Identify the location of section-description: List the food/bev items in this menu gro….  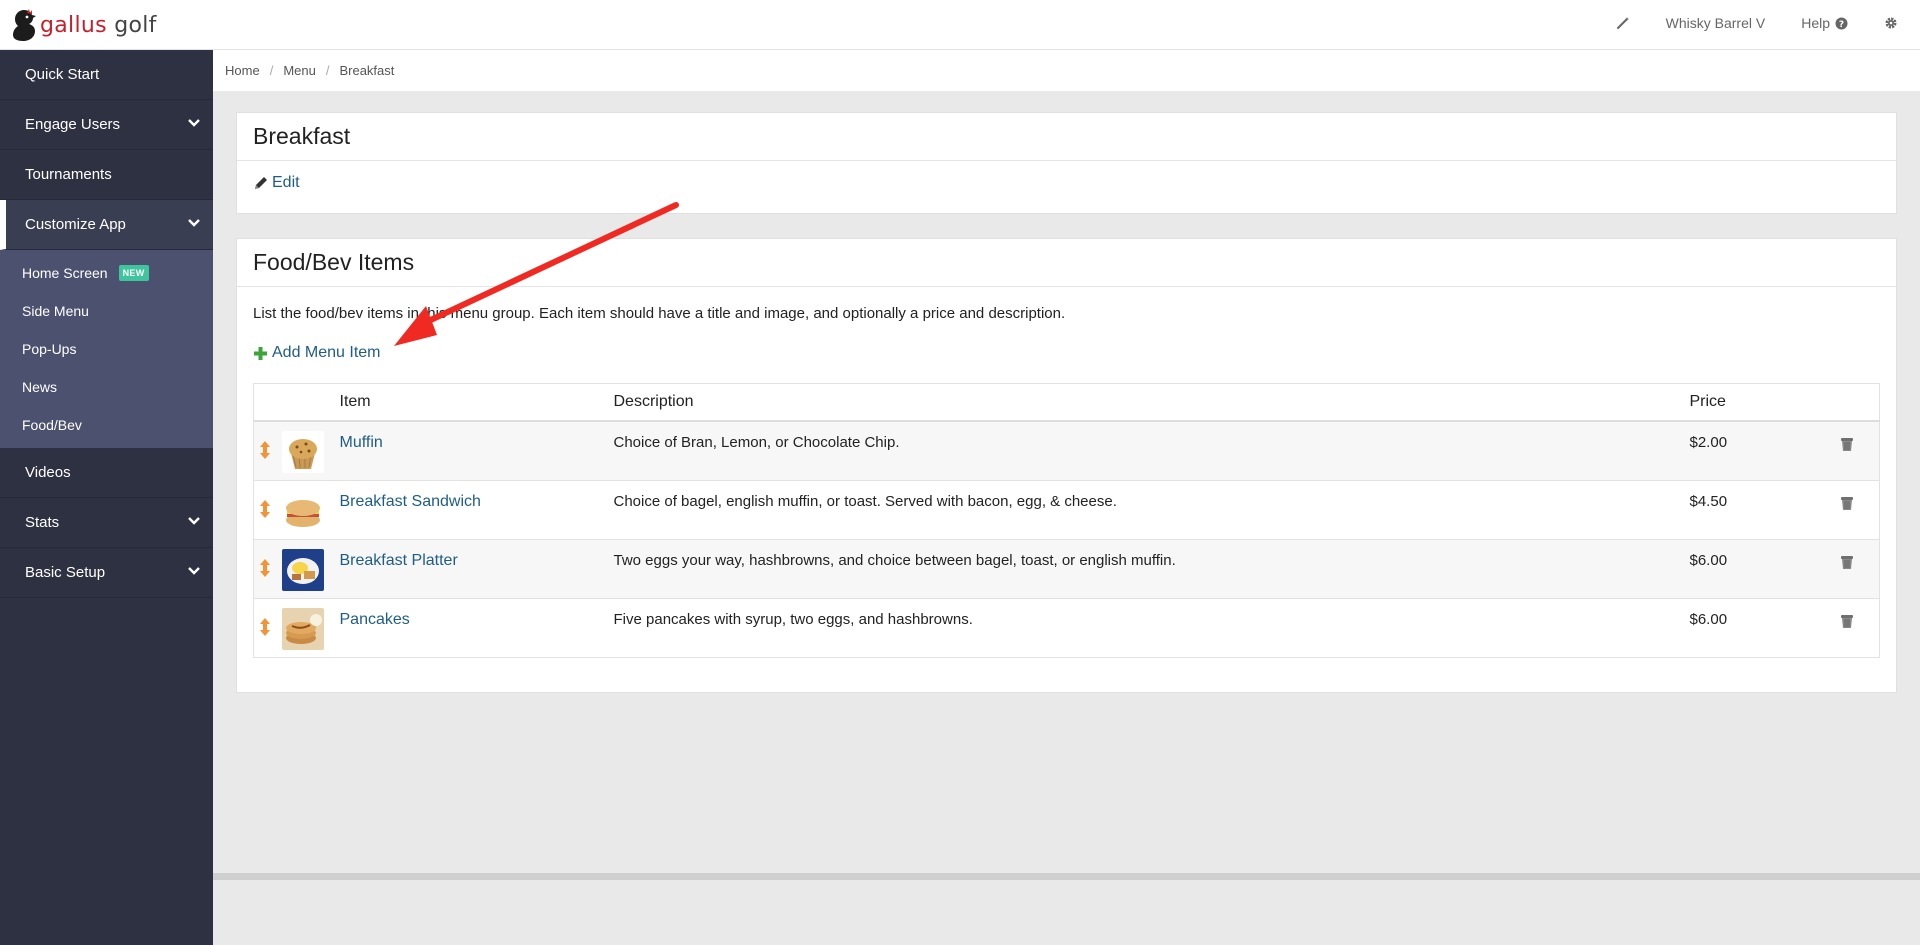
(659, 313).